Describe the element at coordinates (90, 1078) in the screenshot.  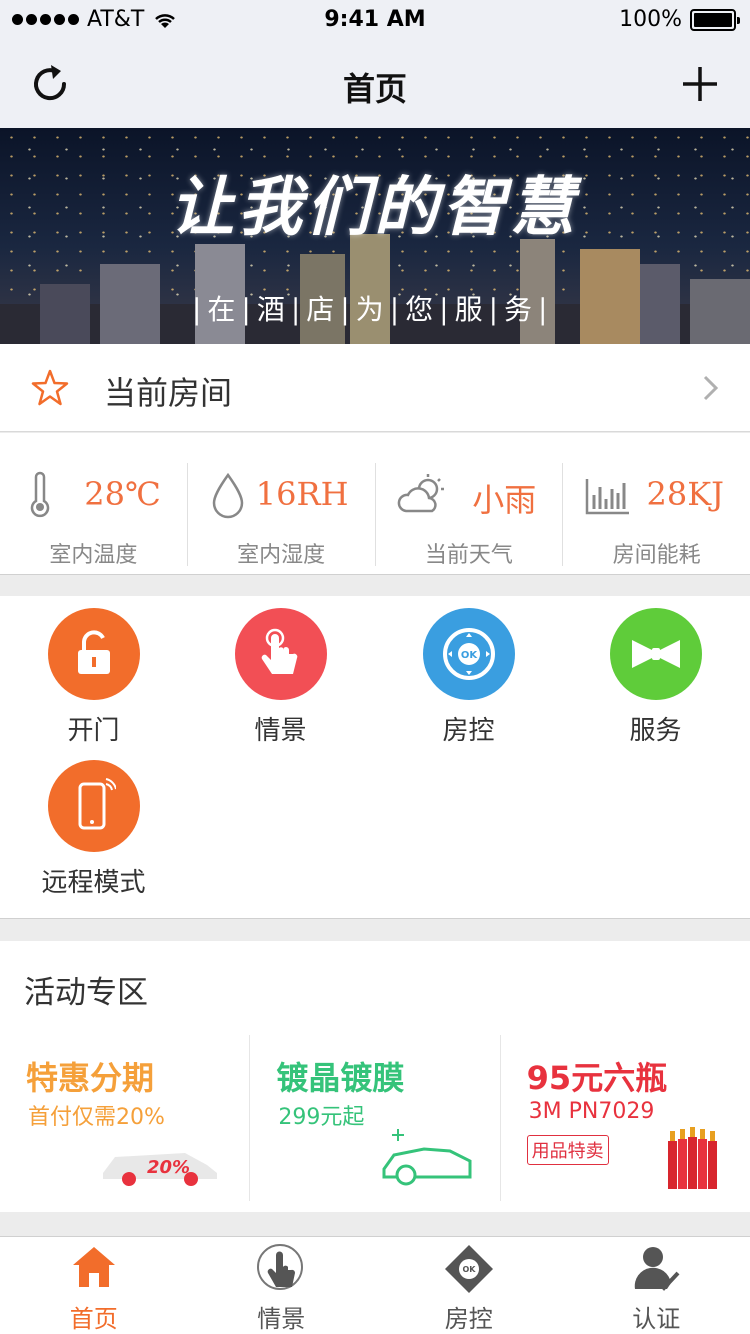
I see `card-title: 特惠分期` at that location.